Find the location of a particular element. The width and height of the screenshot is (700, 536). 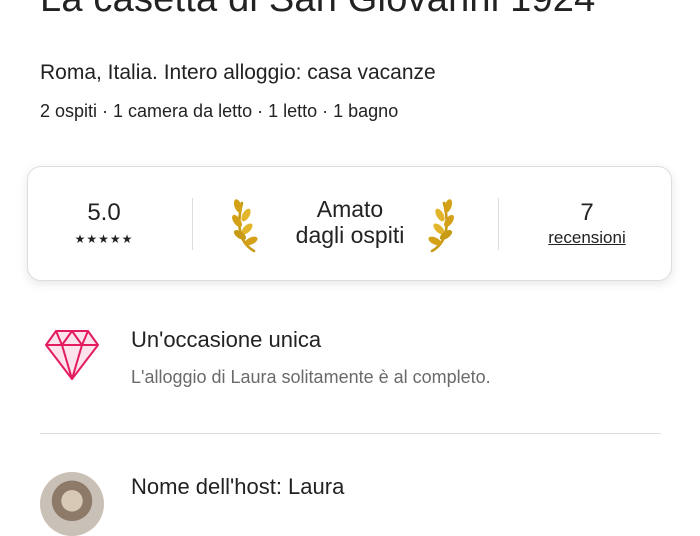

guest-favorite-badge: Amato dagli ospiti is located at coordinates (350, 222).